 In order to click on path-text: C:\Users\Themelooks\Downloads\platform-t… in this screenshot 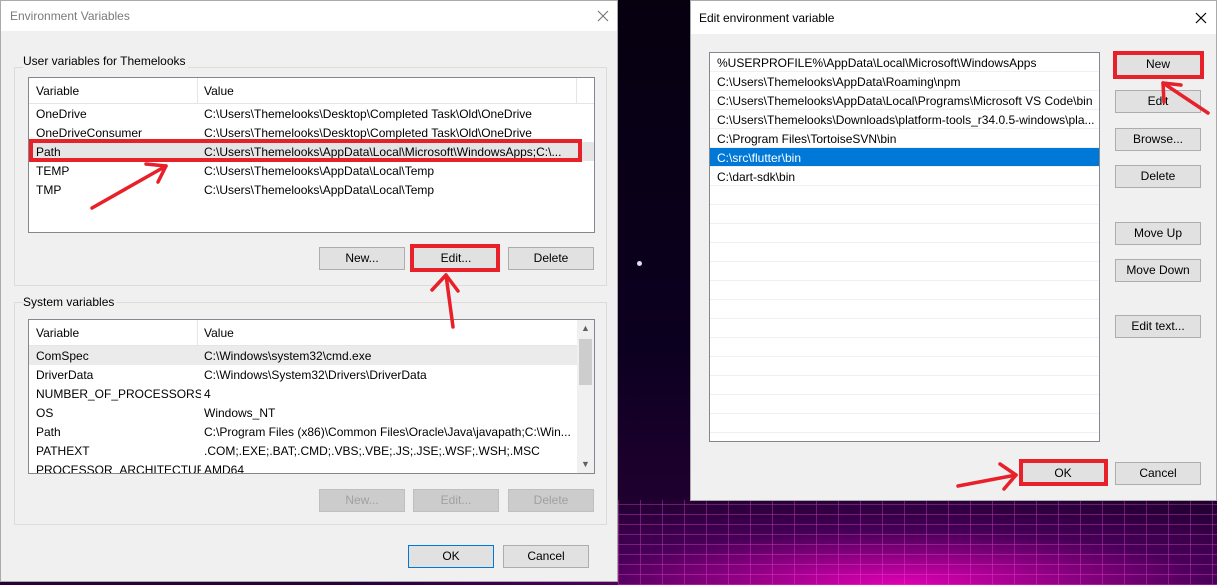, I will do `click(906, 120)`.